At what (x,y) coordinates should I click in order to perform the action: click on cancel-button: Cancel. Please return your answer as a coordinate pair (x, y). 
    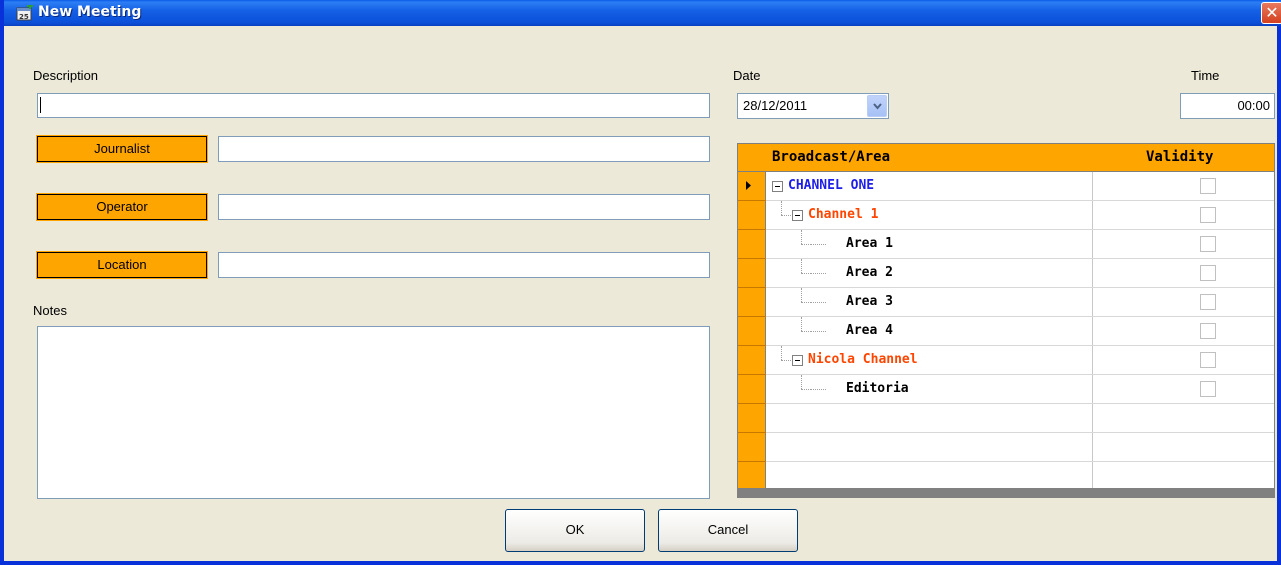
    Looking at the image, I should click on (728, 530).